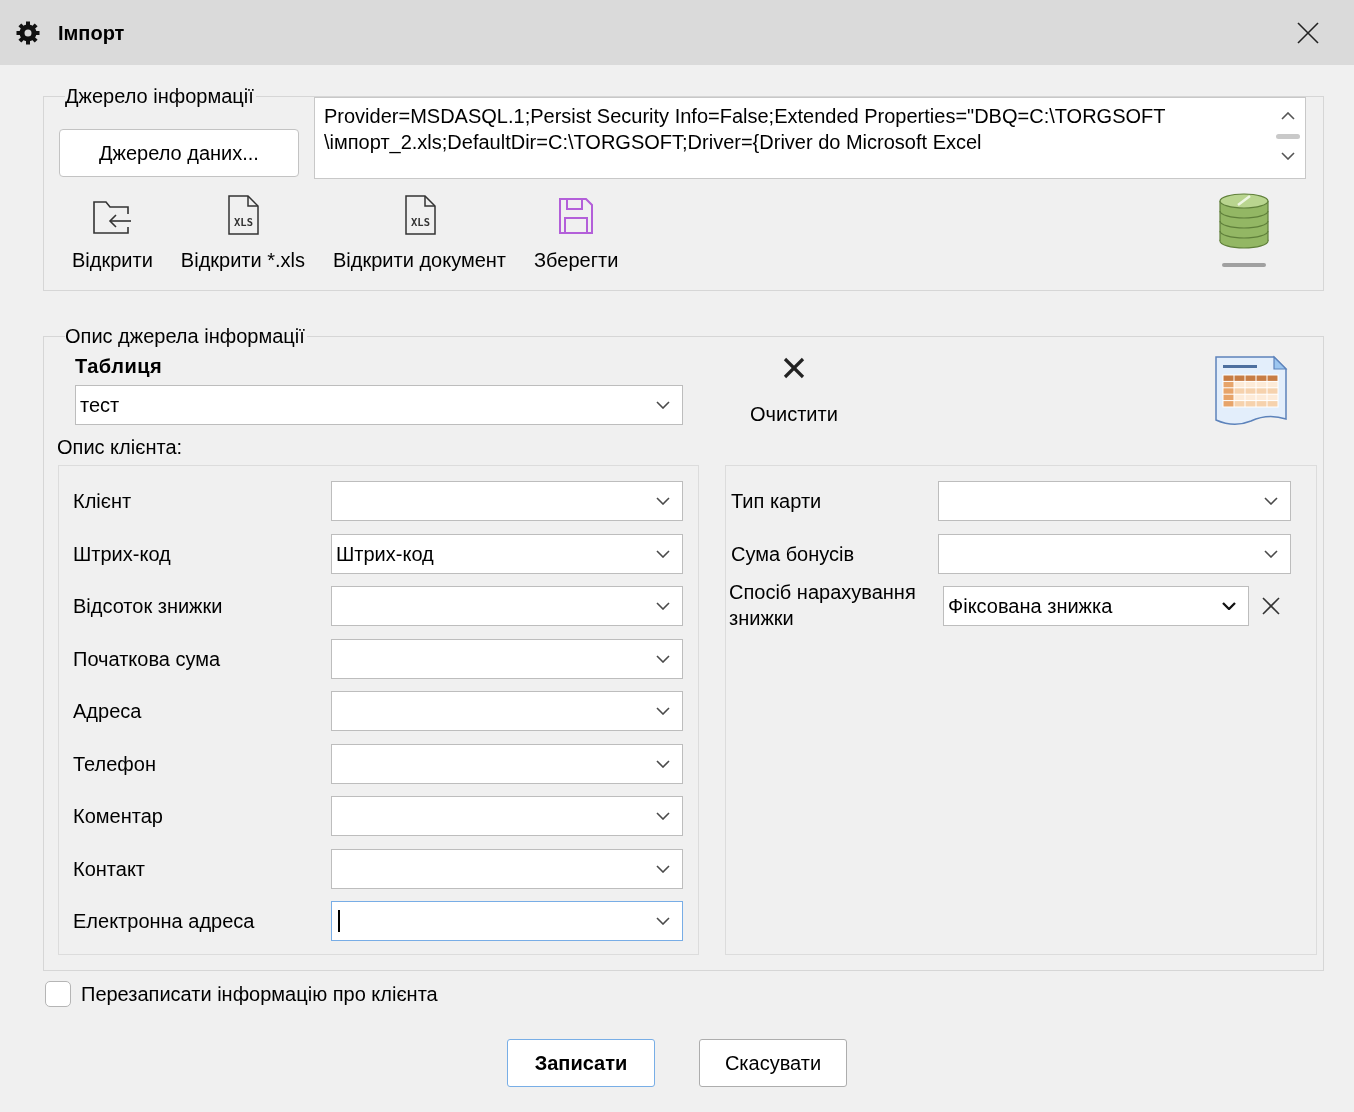  Describe the element at coordinates (119, 366) in the screenshot. I see `field-label: Таблиця` at that location.